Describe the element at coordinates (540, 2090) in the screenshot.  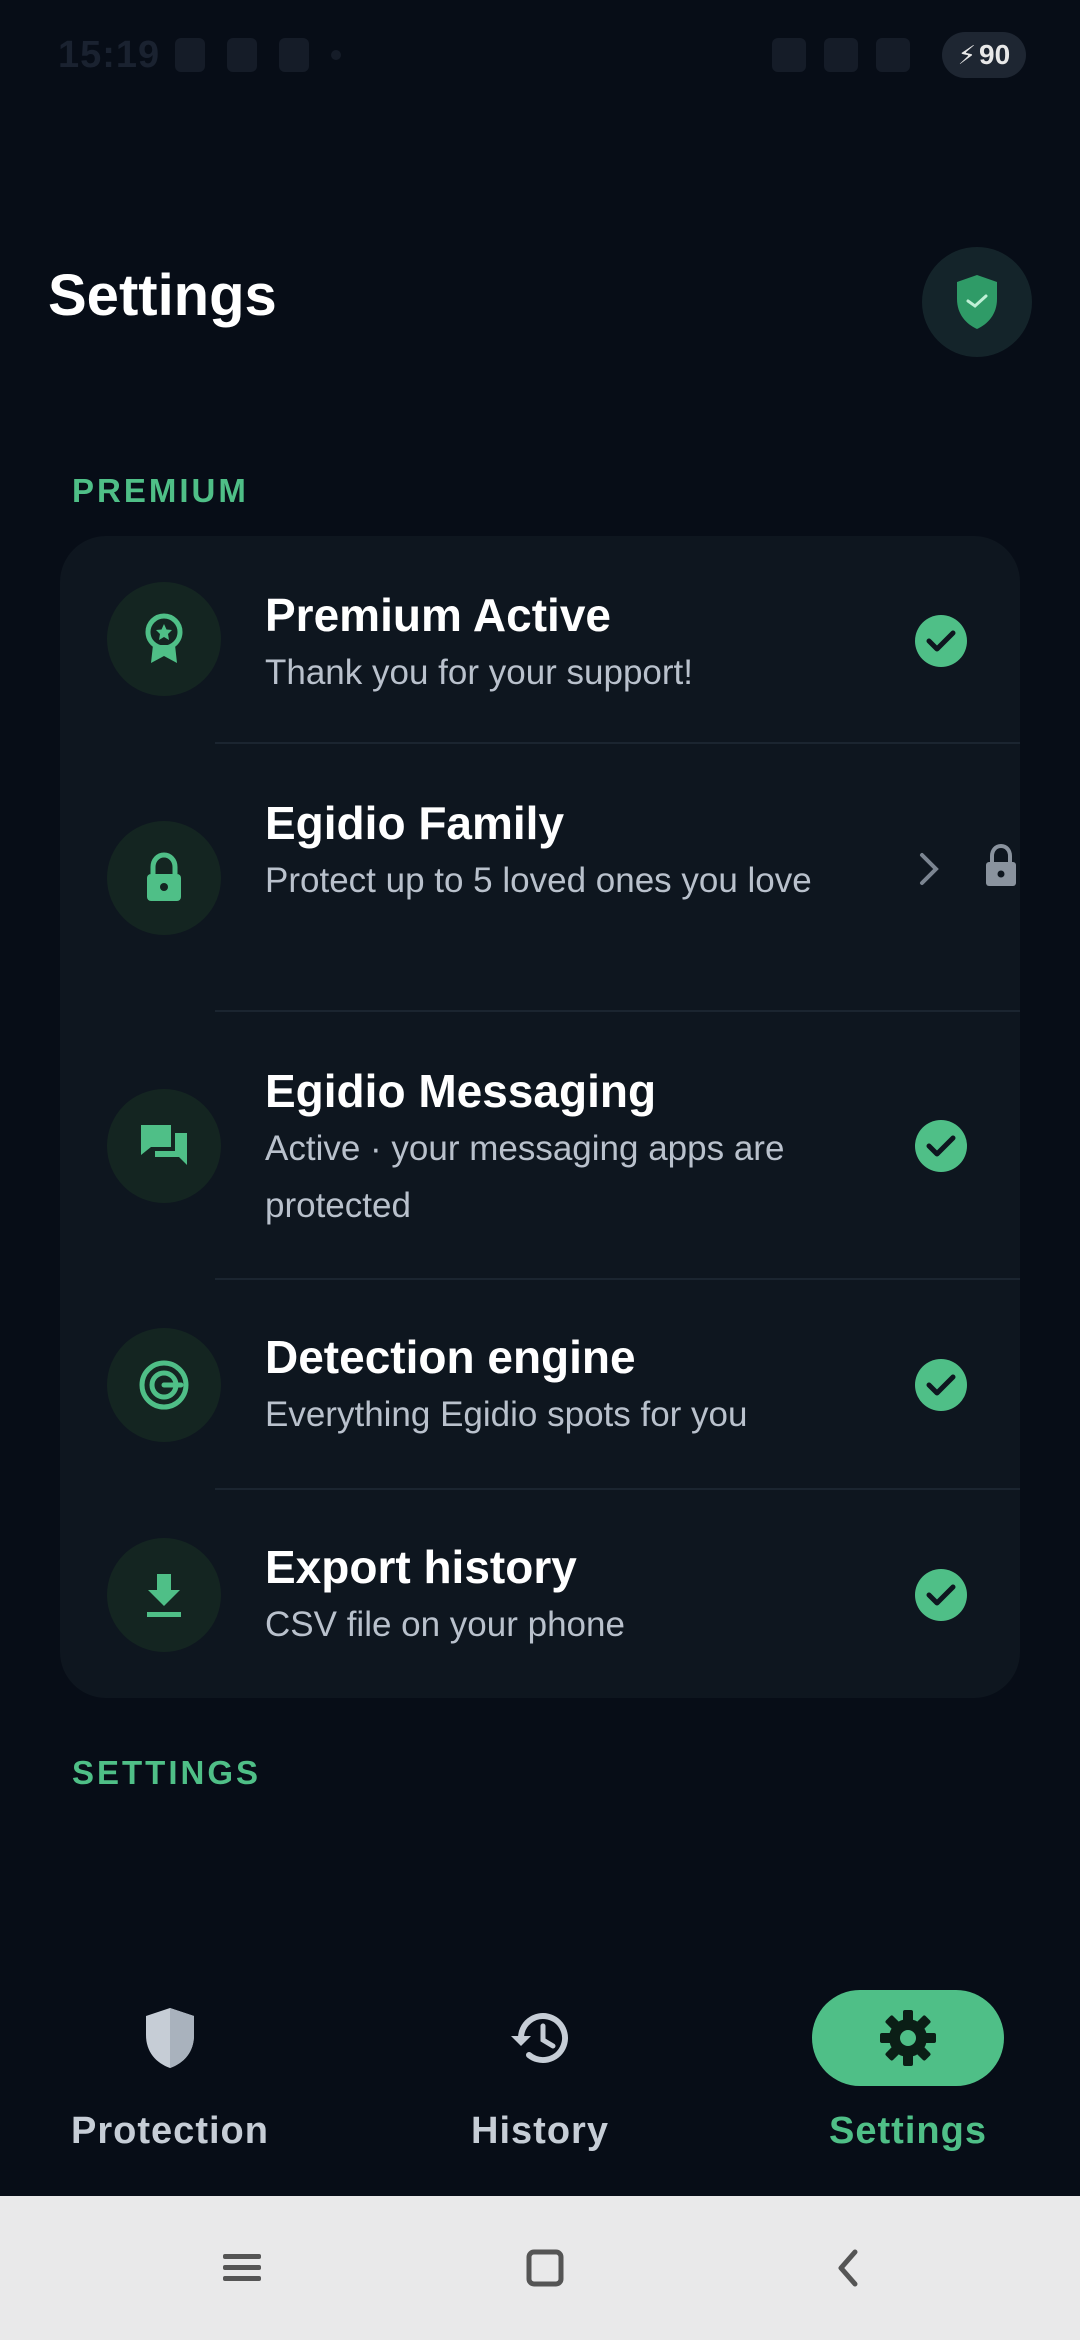
I see `nav-tab-history: History` at that location.